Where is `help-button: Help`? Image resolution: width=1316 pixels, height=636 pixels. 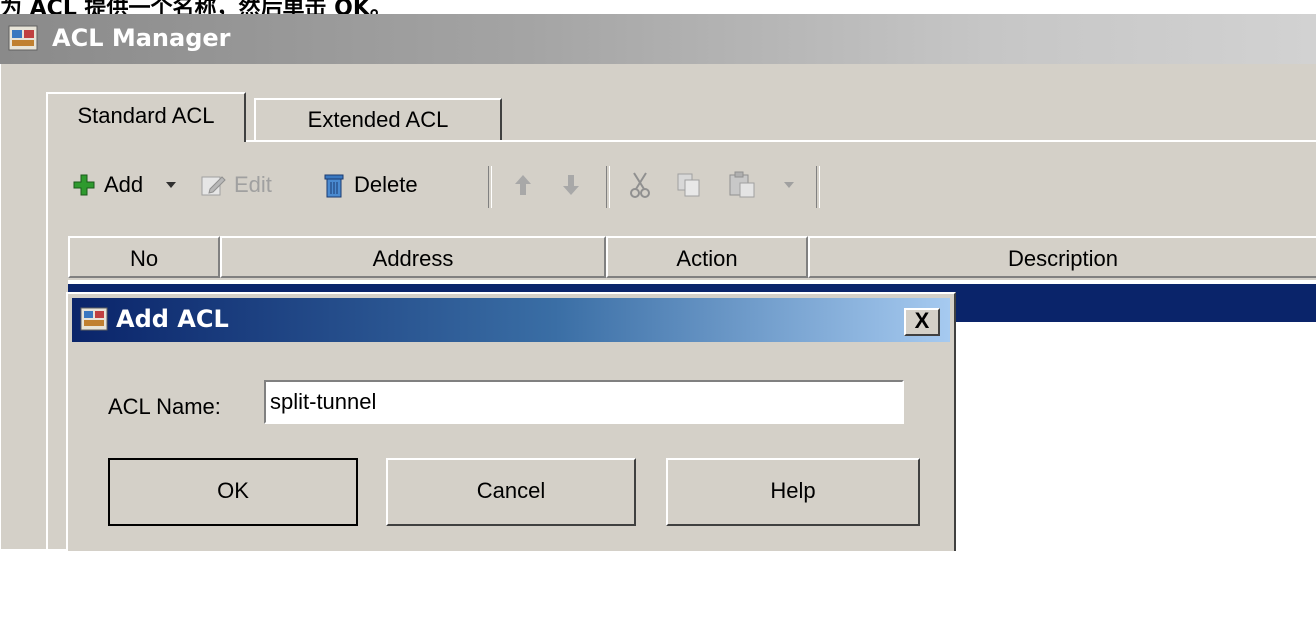 help-button: Help is located at coordinates (793, 492).